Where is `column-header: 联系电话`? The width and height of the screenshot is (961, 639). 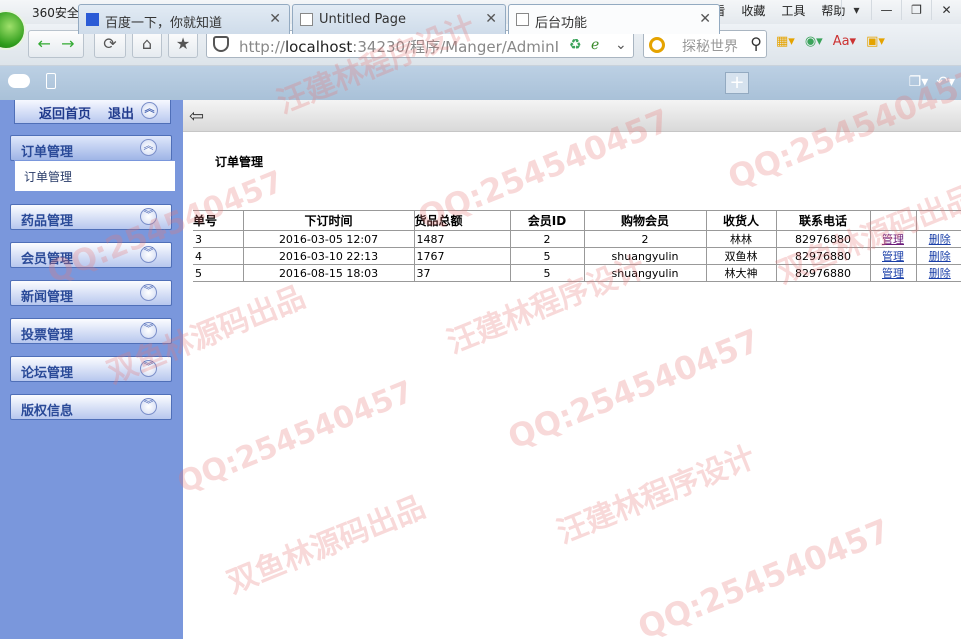
column-header: 联系电话 is located at coordinates (822, 220).